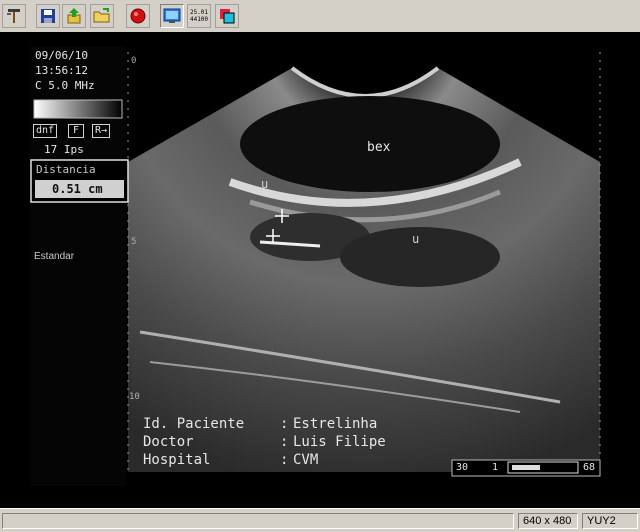  I want to click on patient-id-colon: :, so click(284, 424).